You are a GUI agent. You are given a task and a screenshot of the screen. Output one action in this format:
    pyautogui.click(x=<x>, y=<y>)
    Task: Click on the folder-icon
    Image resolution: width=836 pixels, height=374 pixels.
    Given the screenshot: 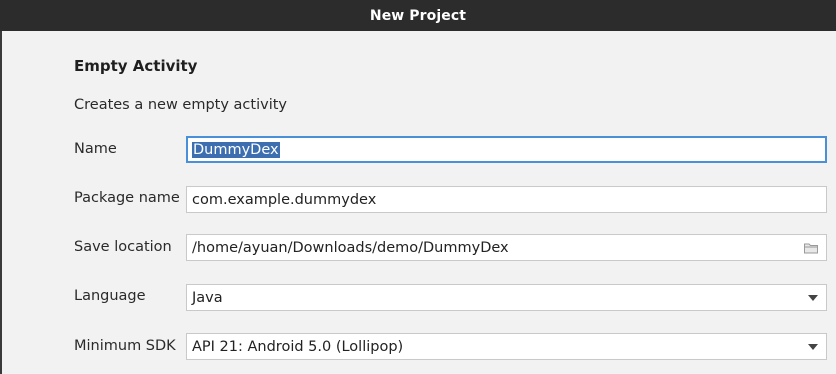 What is the action you would take?
    pyautogui.click(x=811, y=247)
    